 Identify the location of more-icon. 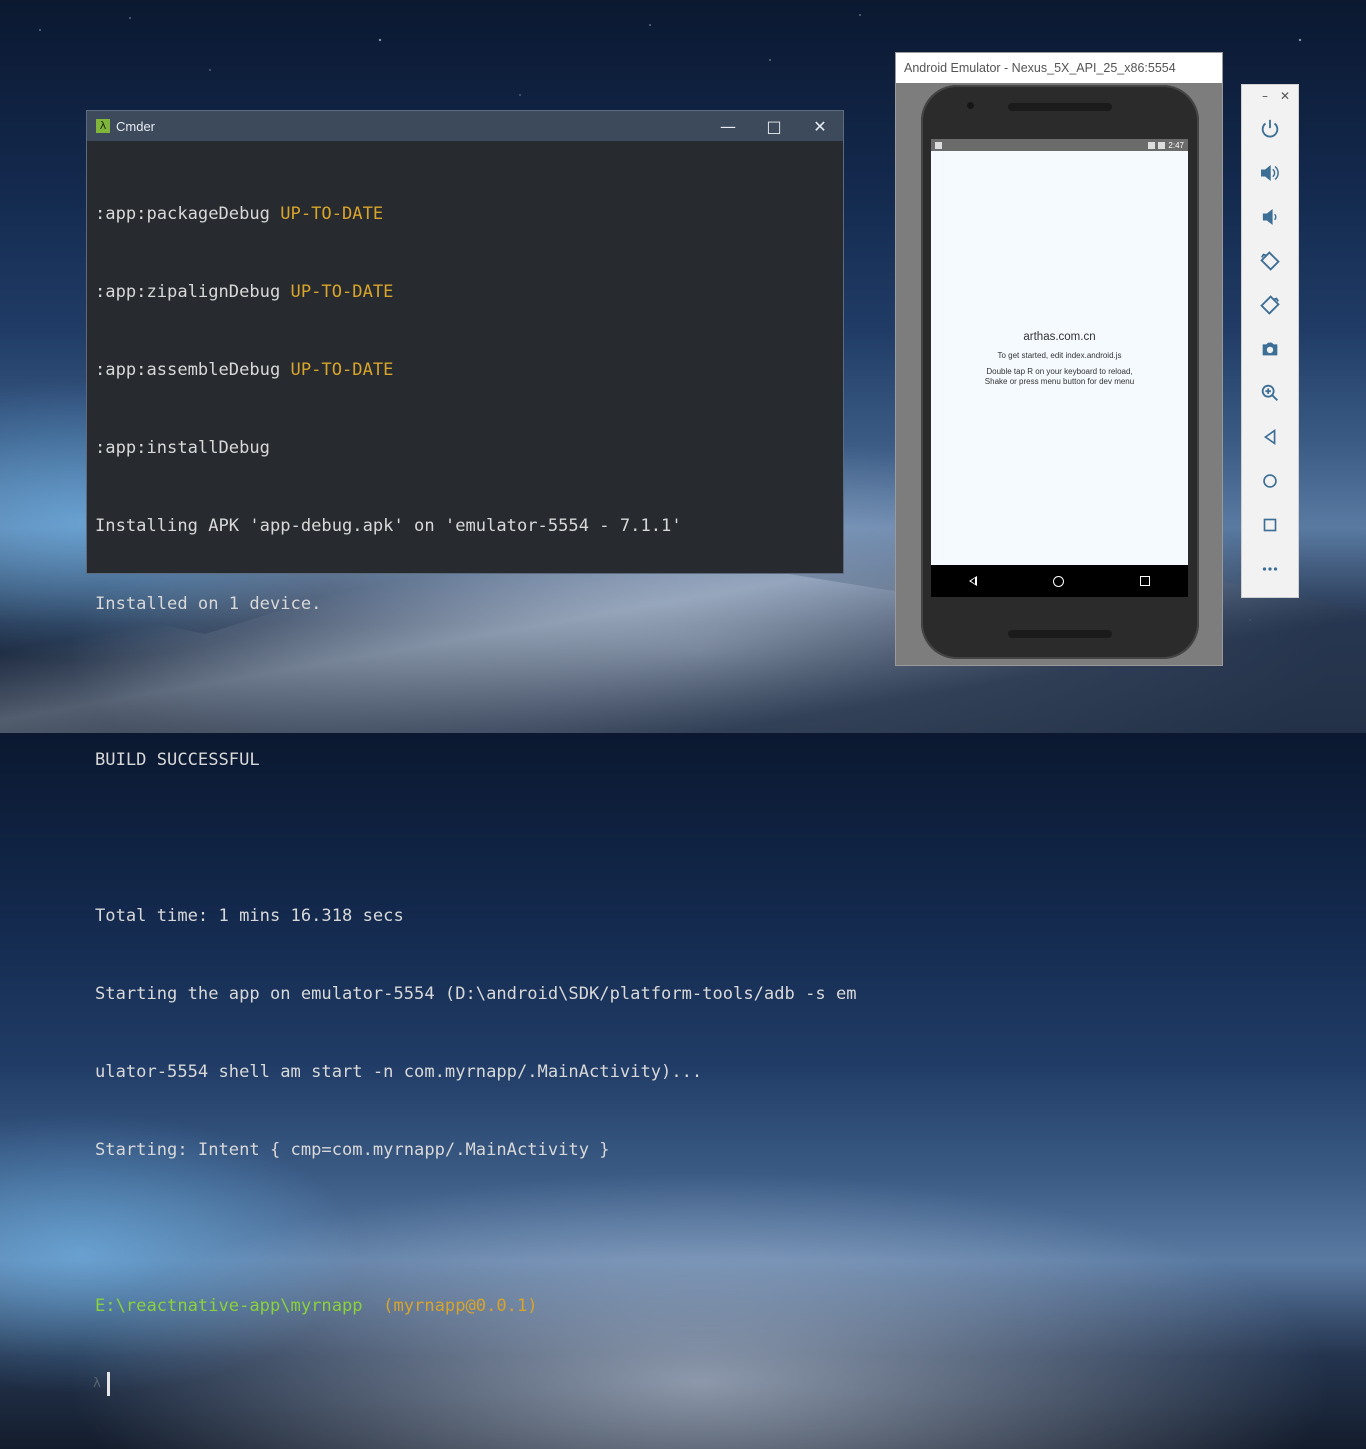
(1270, 569).